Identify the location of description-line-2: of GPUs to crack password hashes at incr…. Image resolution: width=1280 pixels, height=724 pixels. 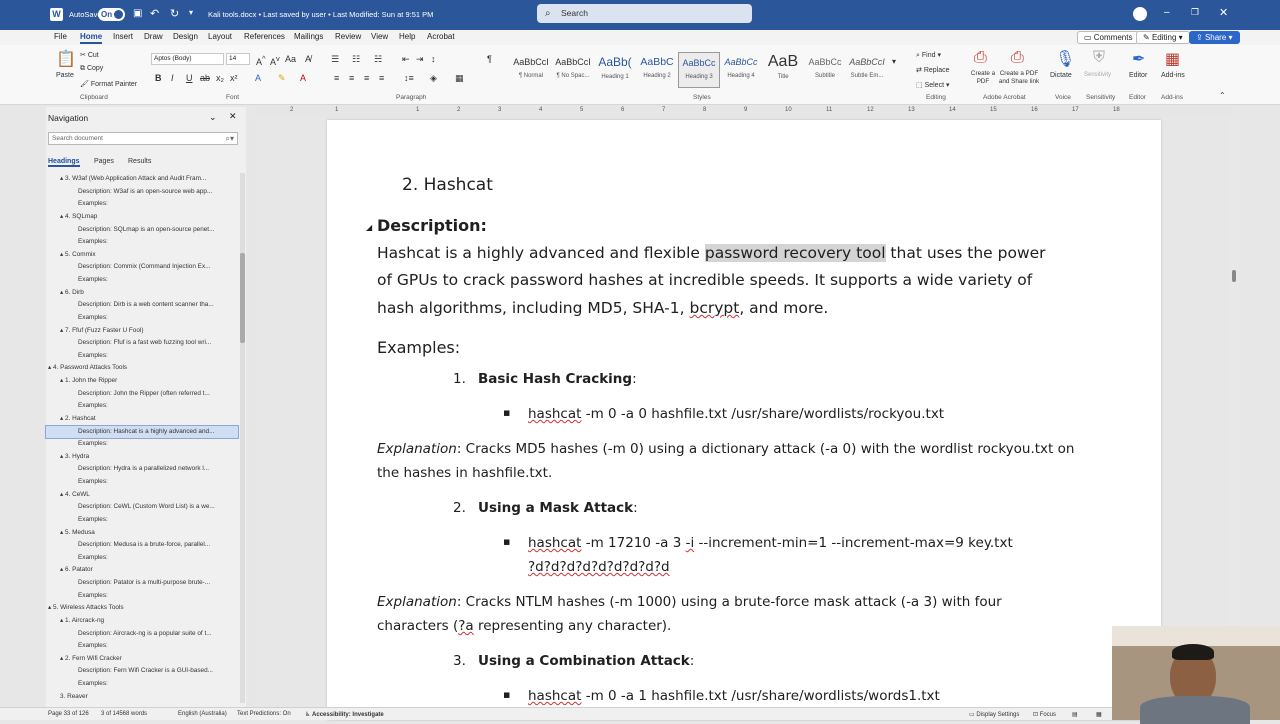
(704, 280).